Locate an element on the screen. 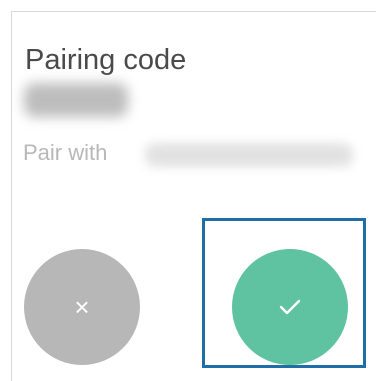 This screenshot has height=381, width=376. pair-with-label: Pair with is located at coordinates (65, 152).